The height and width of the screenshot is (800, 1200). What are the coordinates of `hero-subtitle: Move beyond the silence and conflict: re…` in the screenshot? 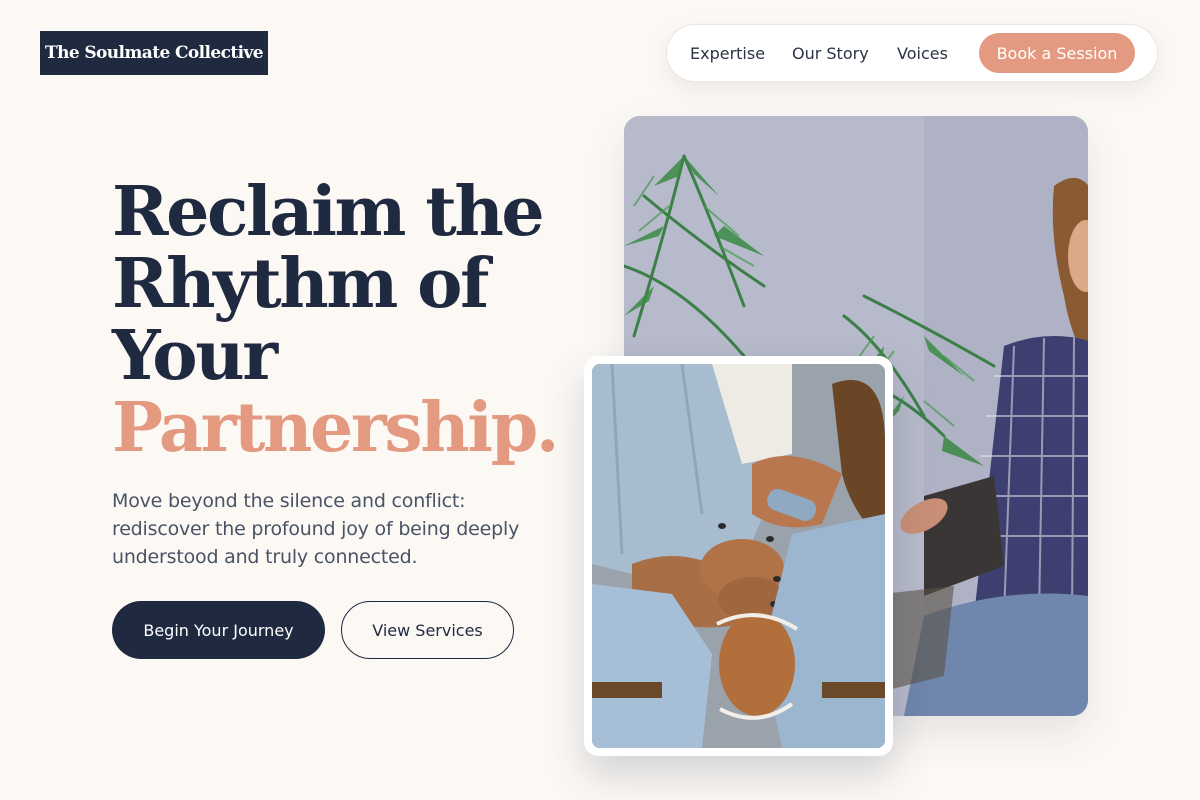 It's located at (316, 529).